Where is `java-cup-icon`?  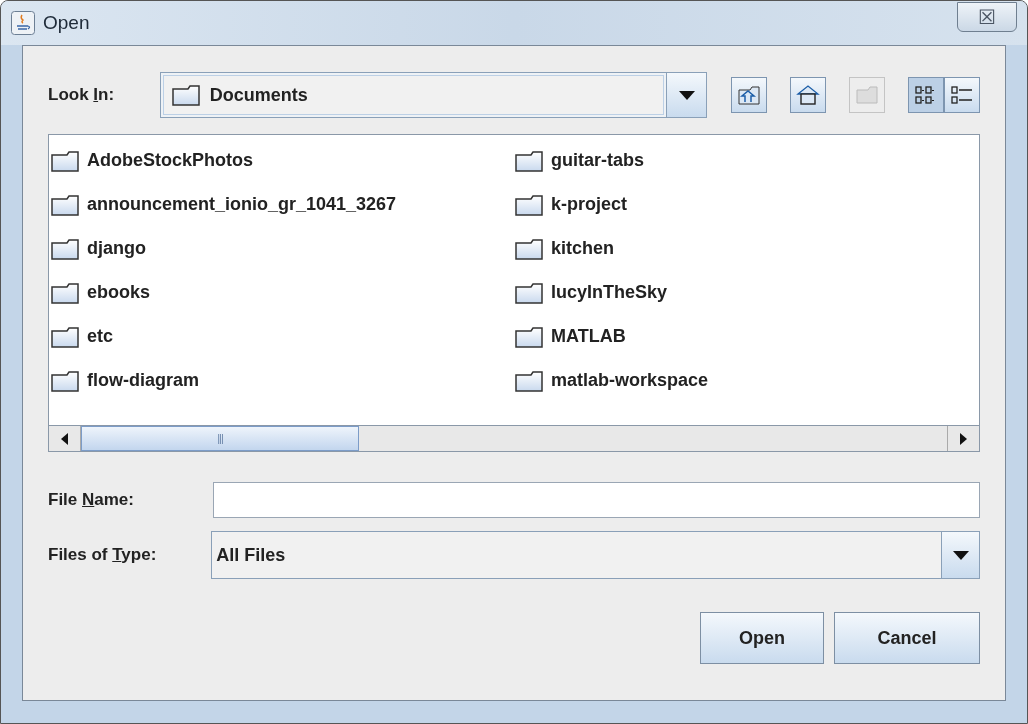 java-cup-icon is located at coordinates (23, 23).